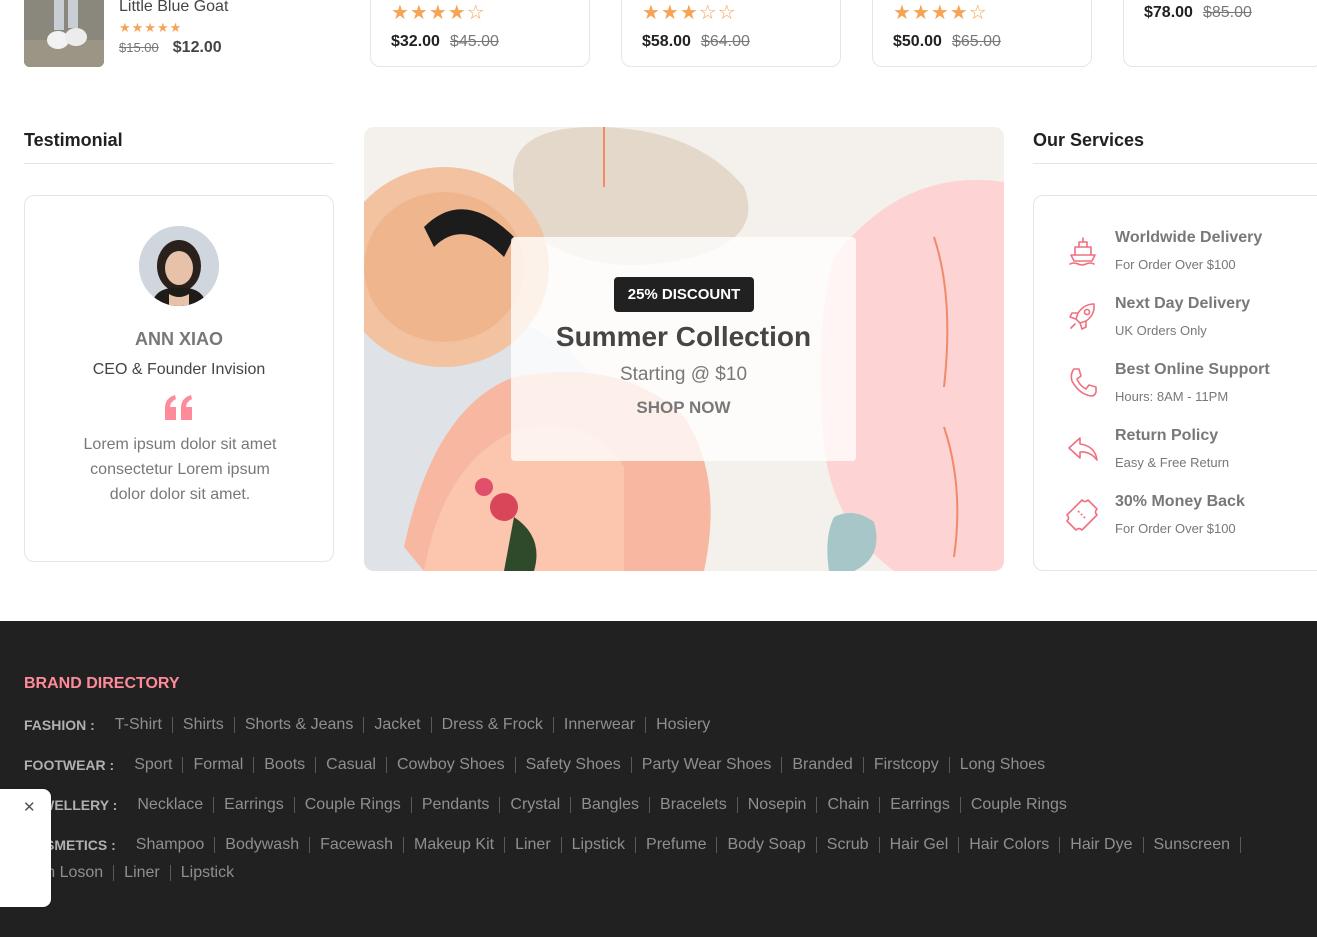 The image size is (1317, 937). Describe the element at coordinates (683, 408) in the screenshot. I see `shop-now-button: SHOP NOW` at that location.